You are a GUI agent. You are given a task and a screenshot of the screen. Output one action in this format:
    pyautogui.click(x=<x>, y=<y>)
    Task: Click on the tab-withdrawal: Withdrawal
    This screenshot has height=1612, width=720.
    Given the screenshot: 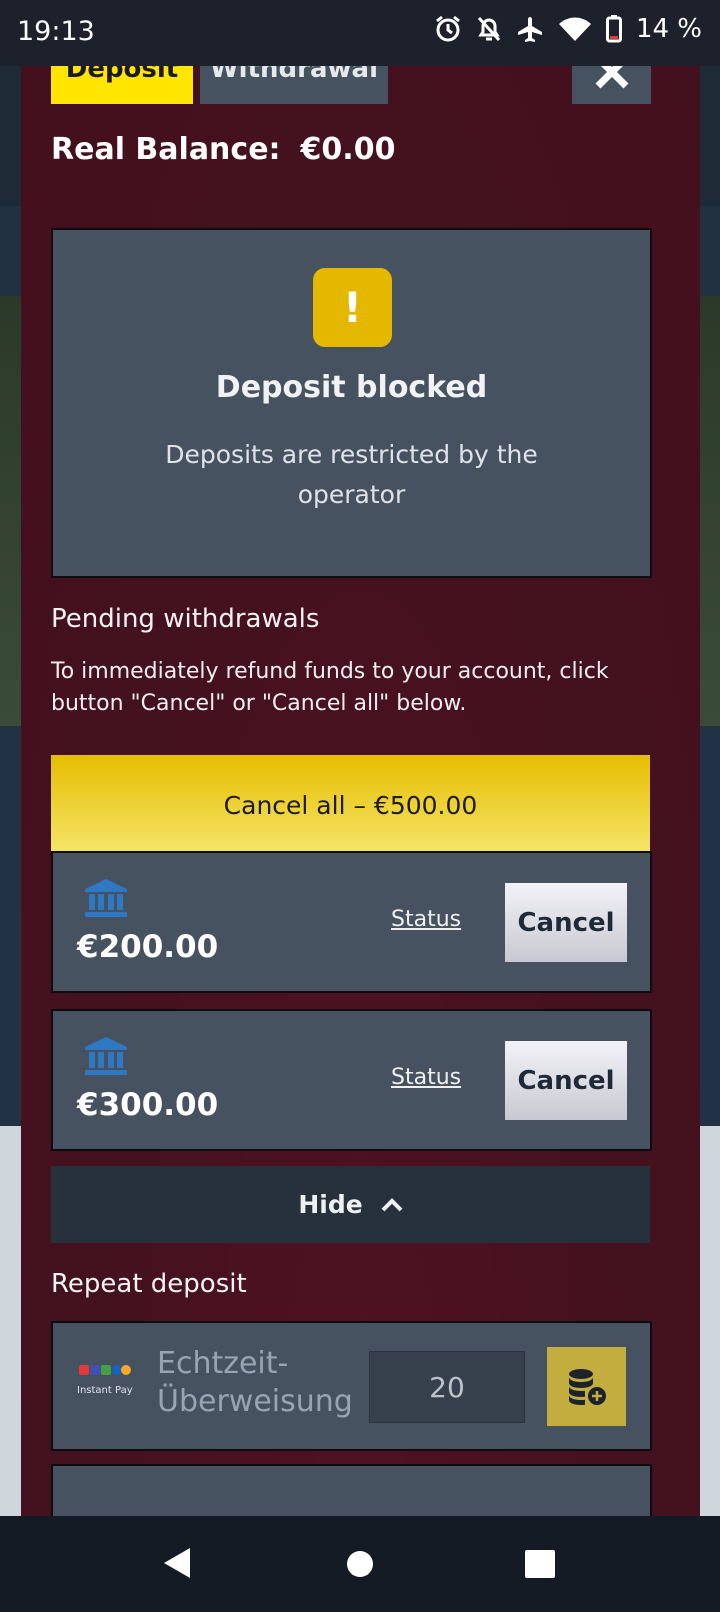 What is the action you would take?
    pyautogui.click(x=294, y=85)
    